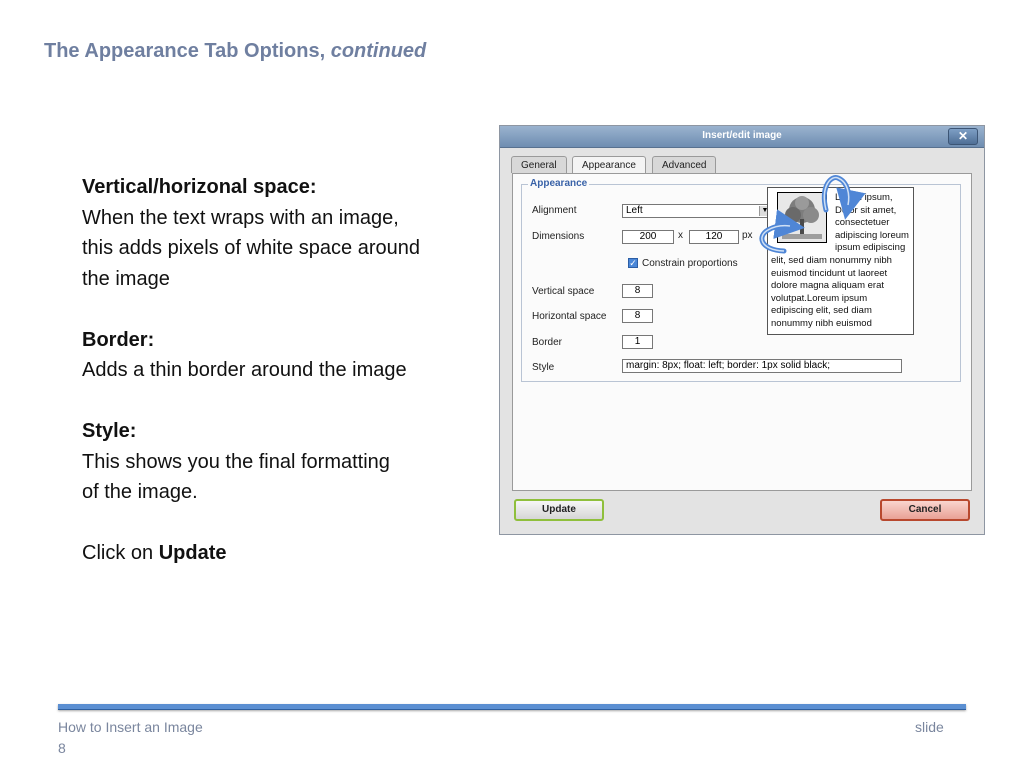 The height and width of the screenshot is (768, 1024). What do you see at coordinates (118, 339) in the screenshot?
I see `section-heading-border: Border:` at bounding box center [118, 339].